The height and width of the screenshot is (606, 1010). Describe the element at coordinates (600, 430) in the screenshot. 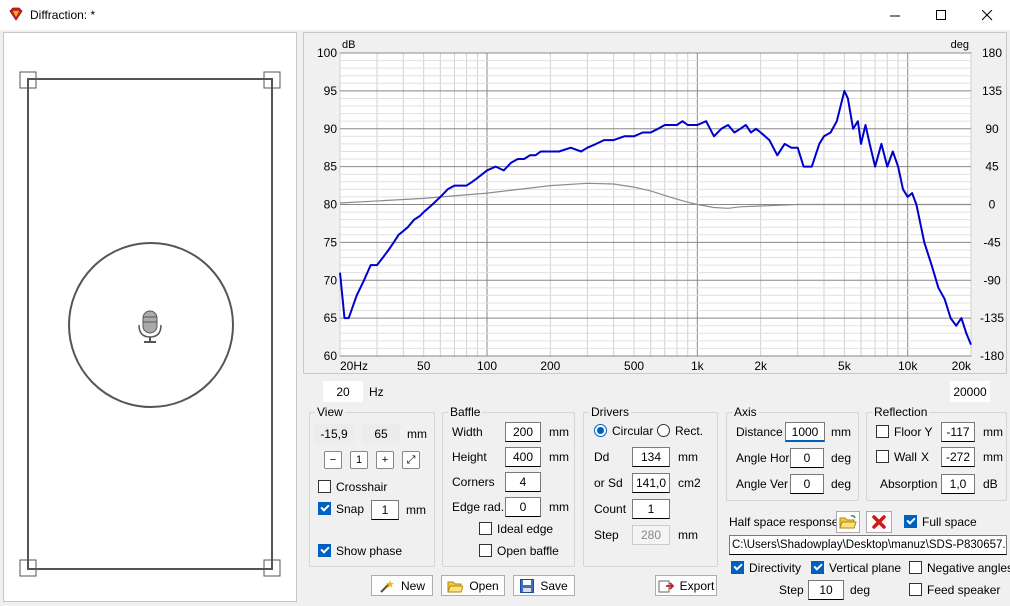

I see `circular-radio` at that location.